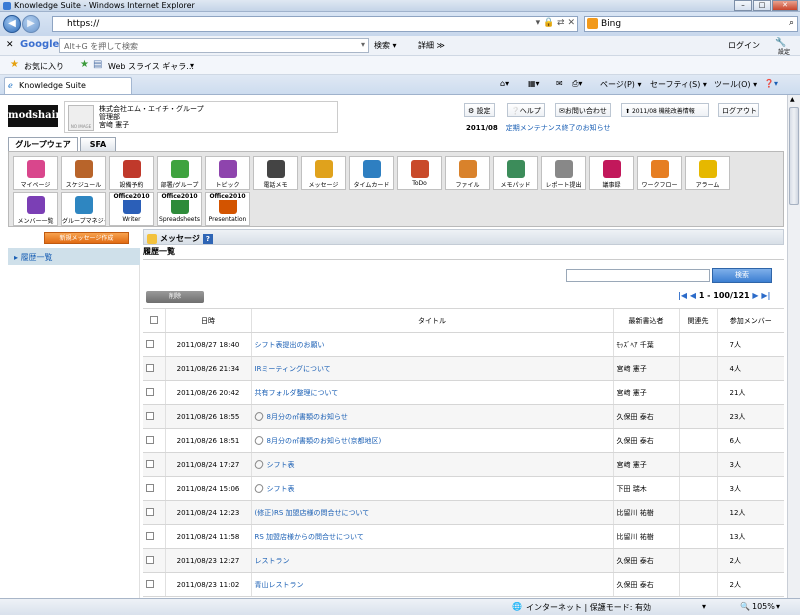 Image resolution: width=800 pixels, height=615 pixels. What do you see at coordinates (762, 5) in the screenshot?
I see `maximize-button: □` at bounding box center [762, 5].